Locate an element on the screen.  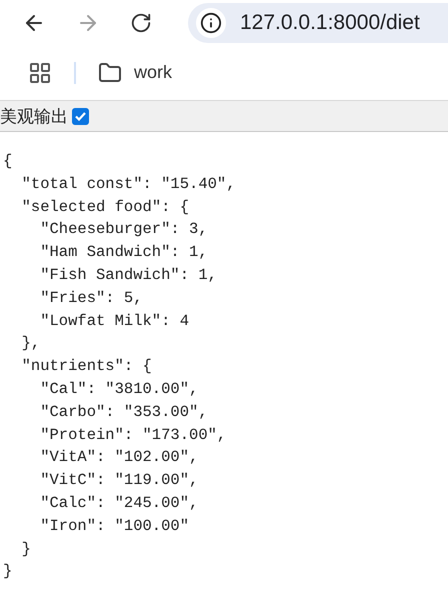
code-line: "Cheeseburger": 3, is located at coordinates (124, 229).